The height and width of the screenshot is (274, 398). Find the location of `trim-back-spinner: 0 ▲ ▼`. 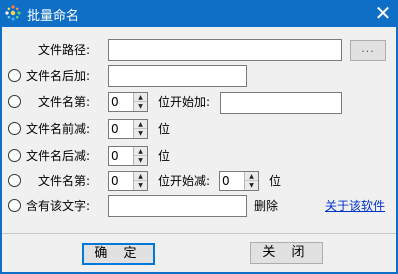

trim-back-spinner: 0 ▲ ▼ is located at coordinates (128, 156).